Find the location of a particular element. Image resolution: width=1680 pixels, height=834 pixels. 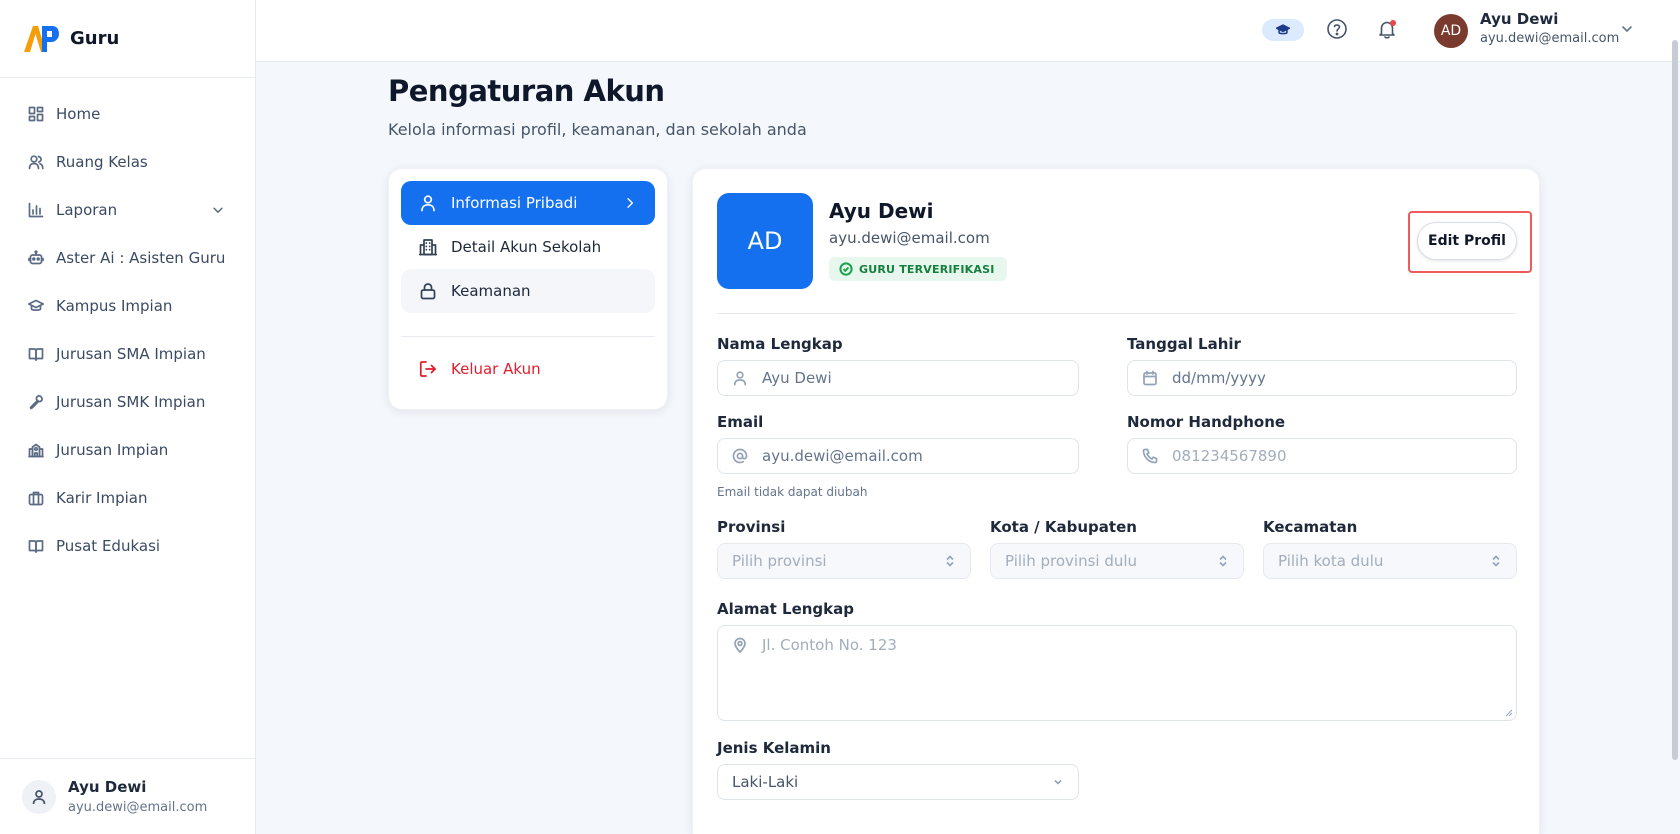

sidebar-item-label: Ruang Kelas is located at coordinates (102, 162).